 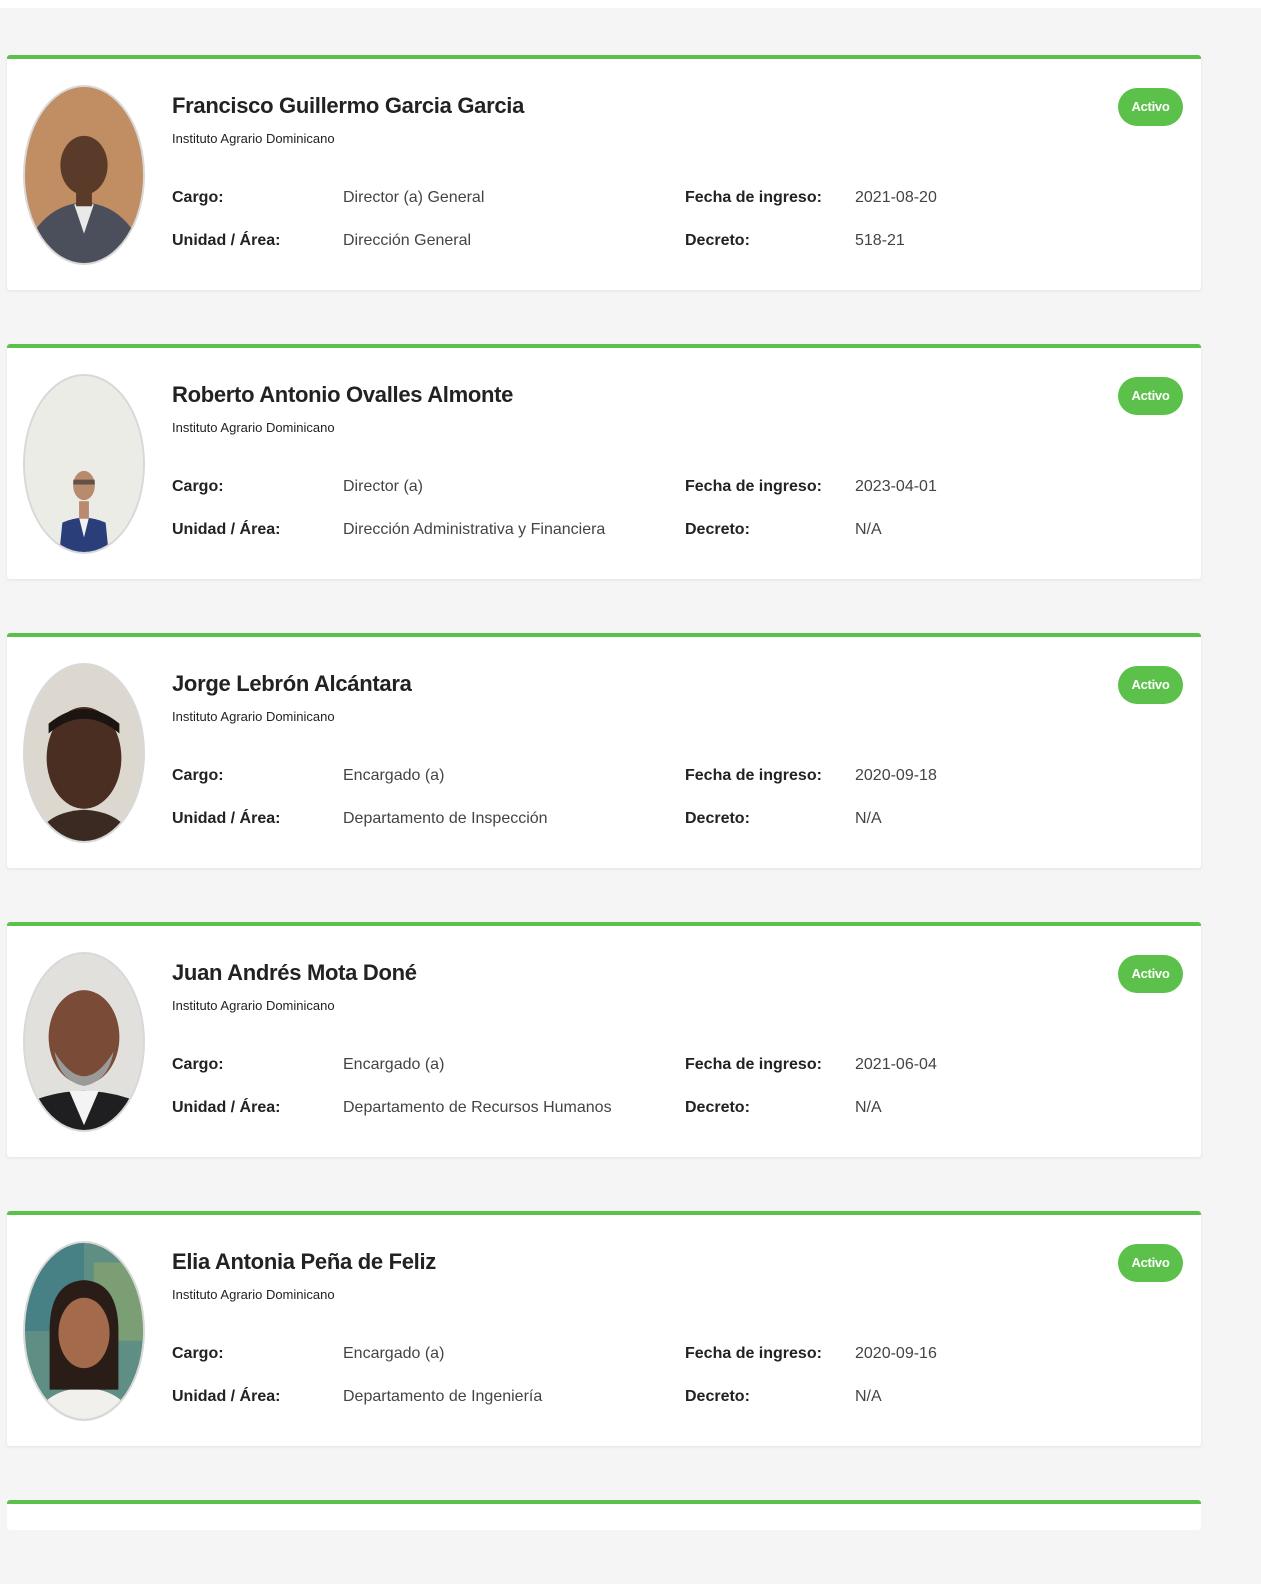 What do you see at coordinates (604, 1515) in the screenshot?
I see `official-card-partial` at bounding box center [604, 1515].